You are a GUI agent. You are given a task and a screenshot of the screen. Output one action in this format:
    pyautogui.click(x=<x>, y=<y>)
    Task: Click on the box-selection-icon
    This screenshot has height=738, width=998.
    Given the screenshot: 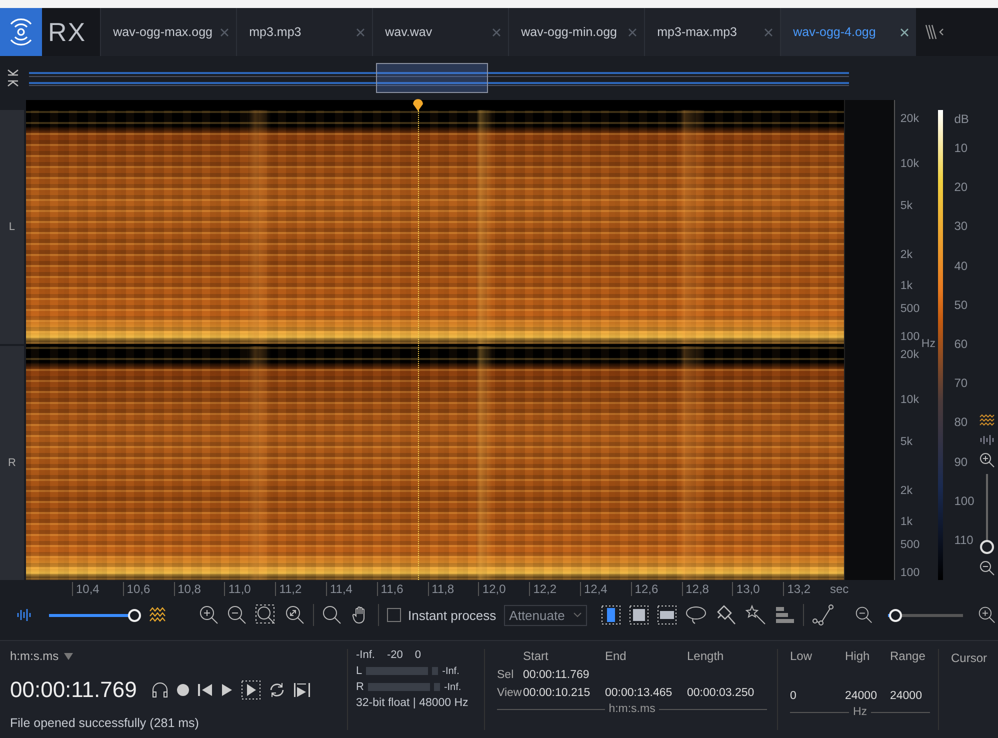 What is the action you would take?
    pyautogui.click(x=638, y=615)
    